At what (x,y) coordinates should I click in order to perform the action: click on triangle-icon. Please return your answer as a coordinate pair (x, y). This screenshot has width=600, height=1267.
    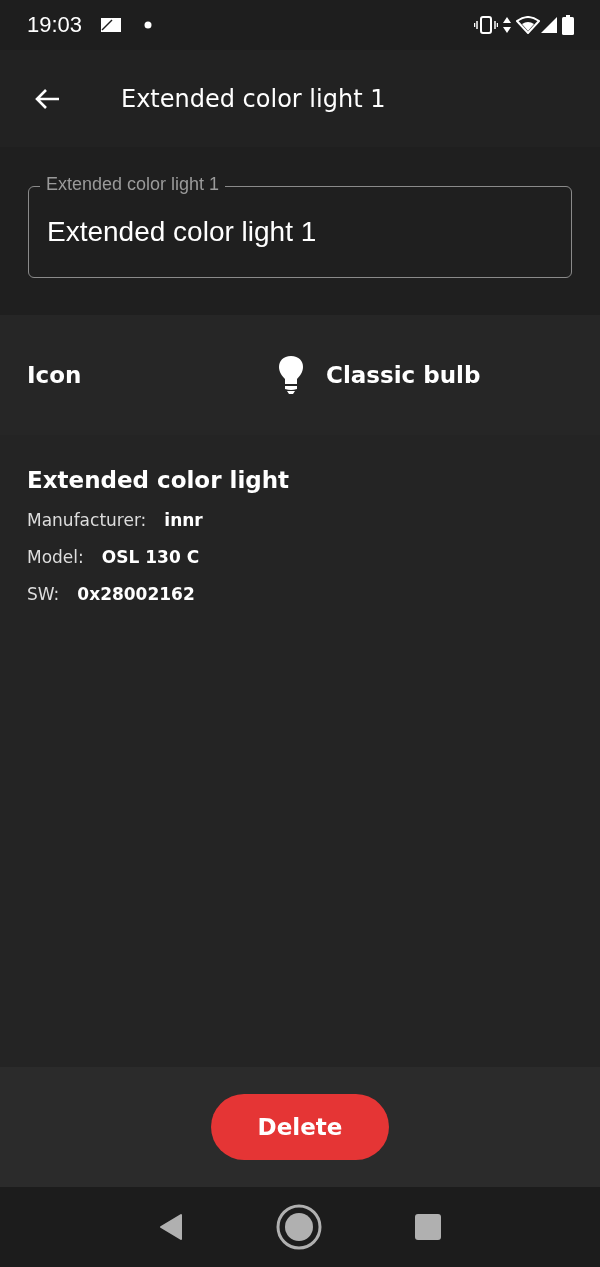
    Looking at the image, I should click on (171, 1227).